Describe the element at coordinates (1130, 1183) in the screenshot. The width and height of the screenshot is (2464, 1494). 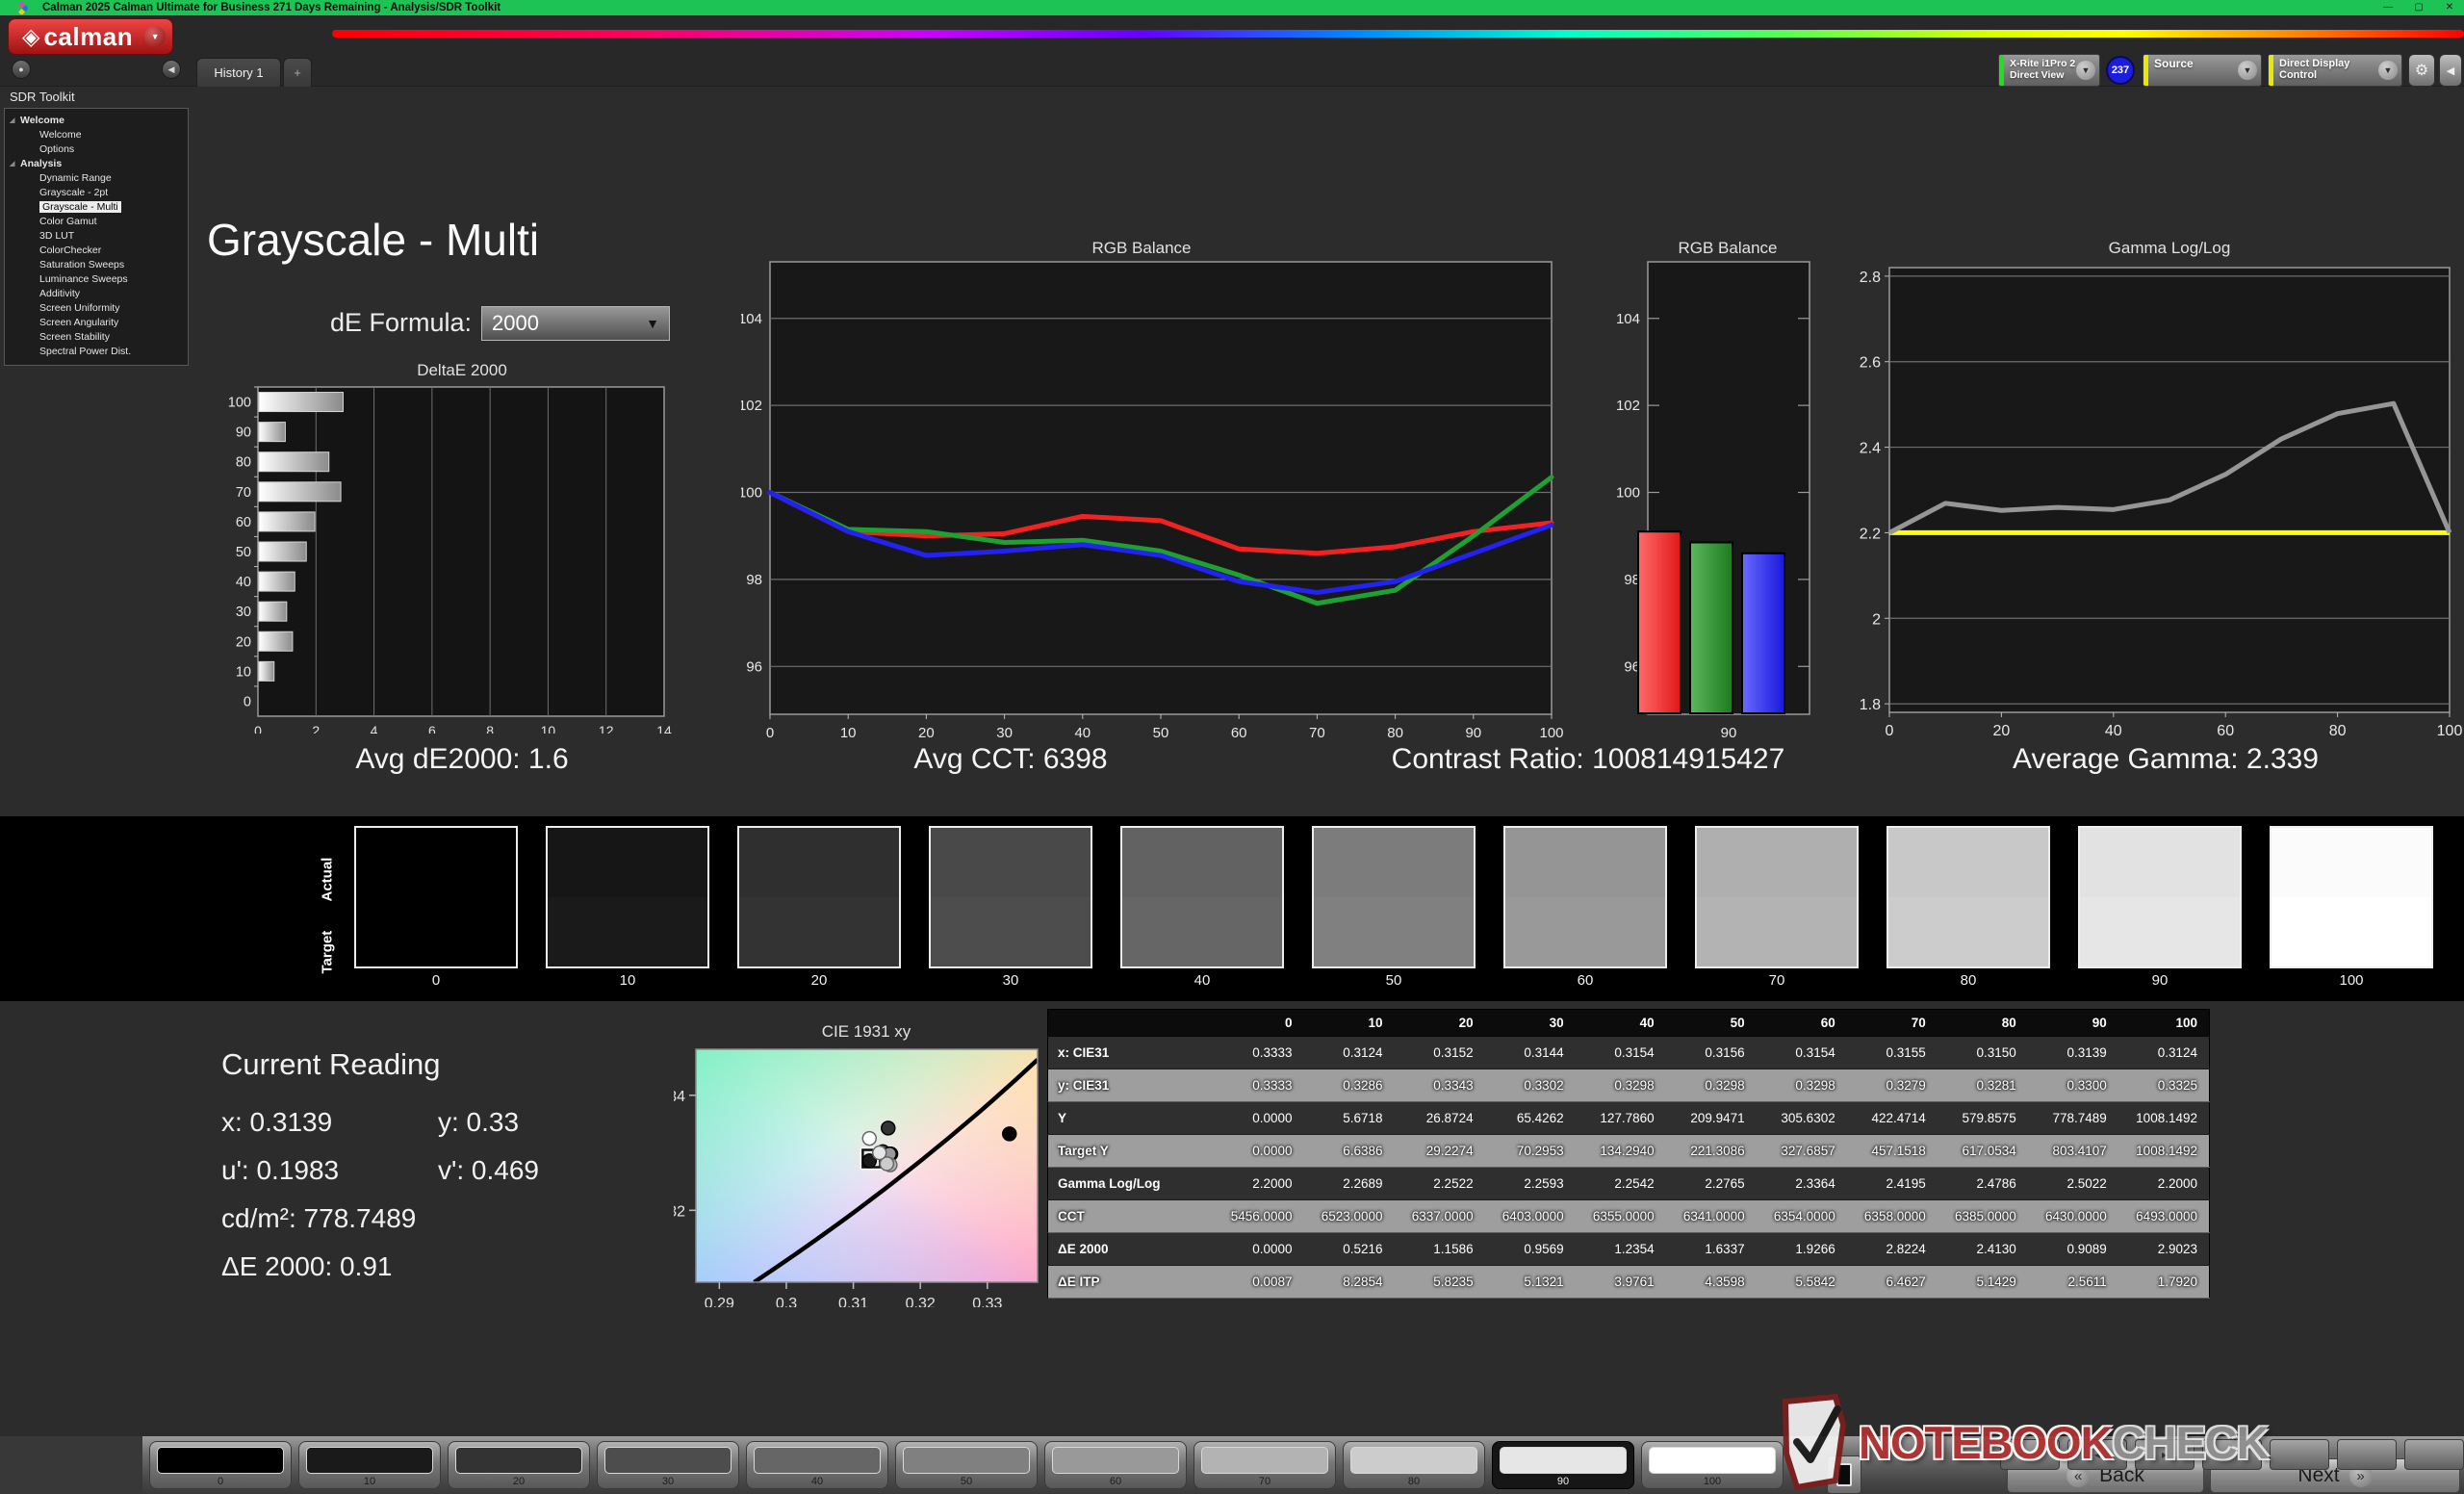
I see `table-row-label: Gamma Log/Log` at that location.